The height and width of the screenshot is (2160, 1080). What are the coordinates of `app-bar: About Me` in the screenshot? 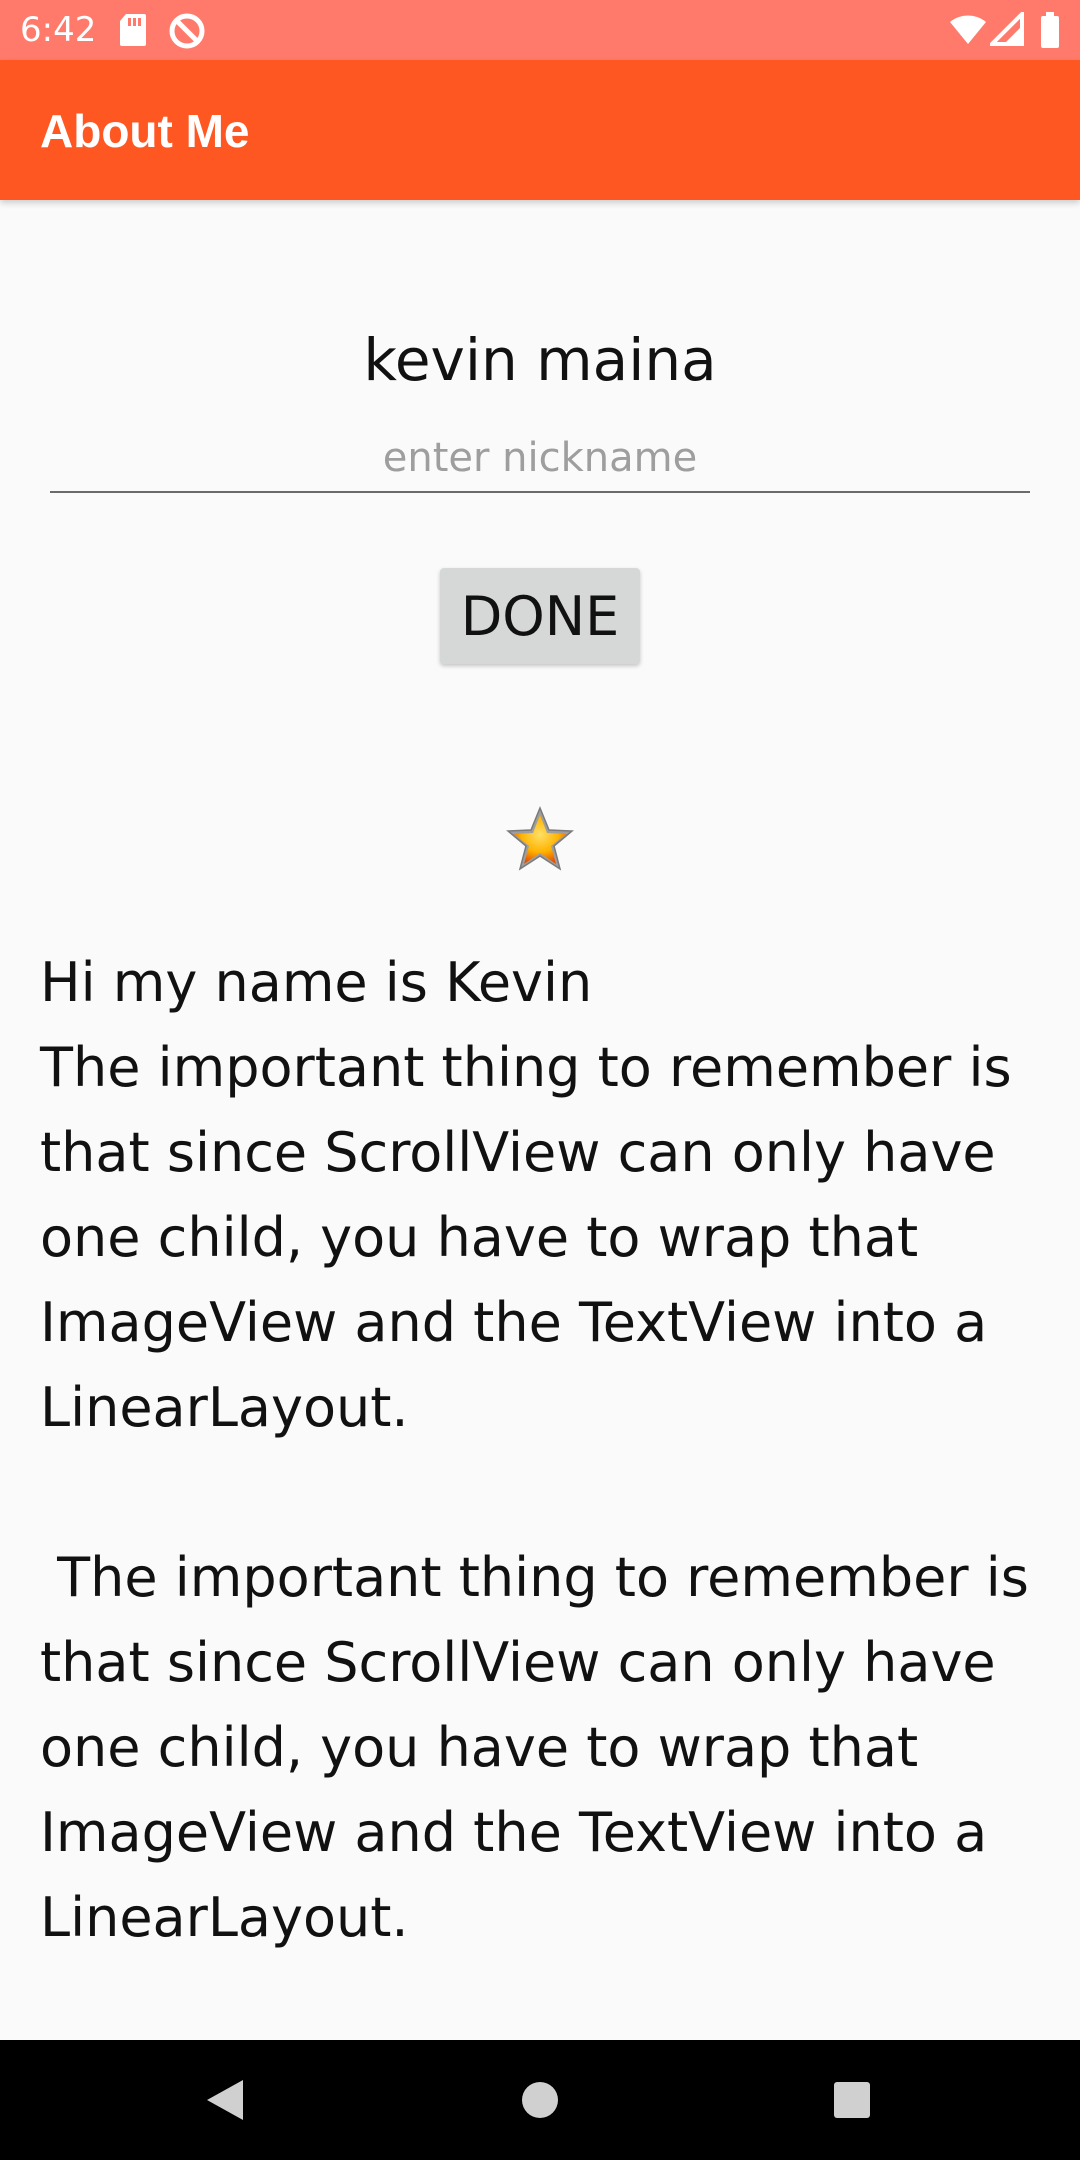 It's located at (540, 130).